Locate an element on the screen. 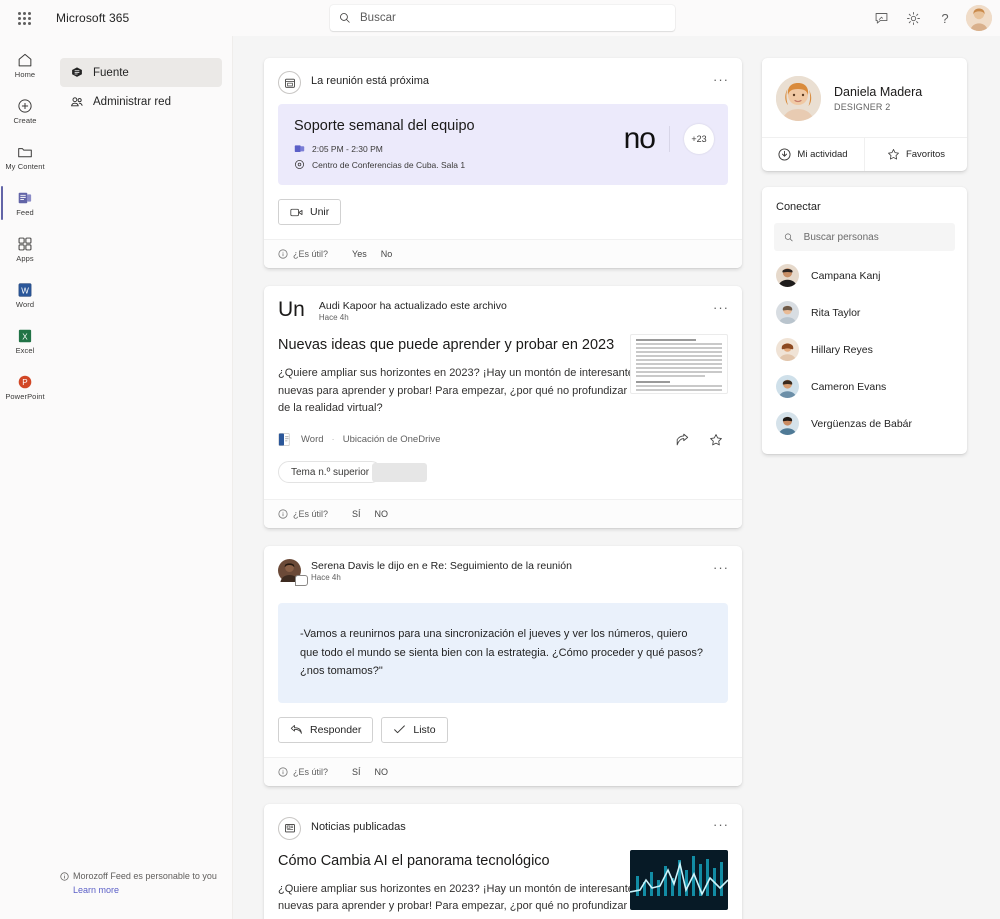  rail-item-word: W Word is located at coordinates (25, 295).